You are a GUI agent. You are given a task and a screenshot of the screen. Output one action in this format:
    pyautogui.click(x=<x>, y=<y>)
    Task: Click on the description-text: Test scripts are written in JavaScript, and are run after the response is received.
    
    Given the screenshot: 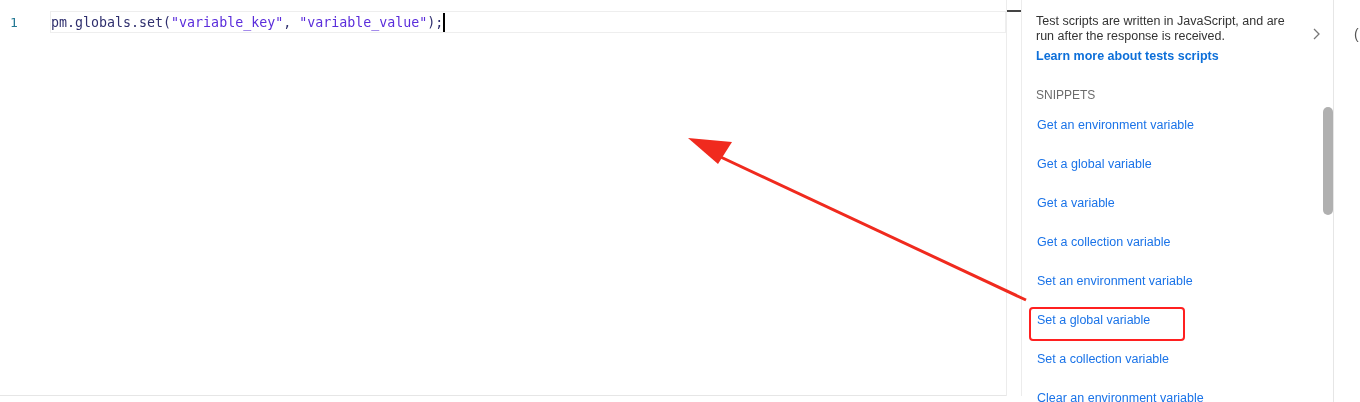 What is the action you would take?
    pyautogui.click(x=1161, y=29)
    